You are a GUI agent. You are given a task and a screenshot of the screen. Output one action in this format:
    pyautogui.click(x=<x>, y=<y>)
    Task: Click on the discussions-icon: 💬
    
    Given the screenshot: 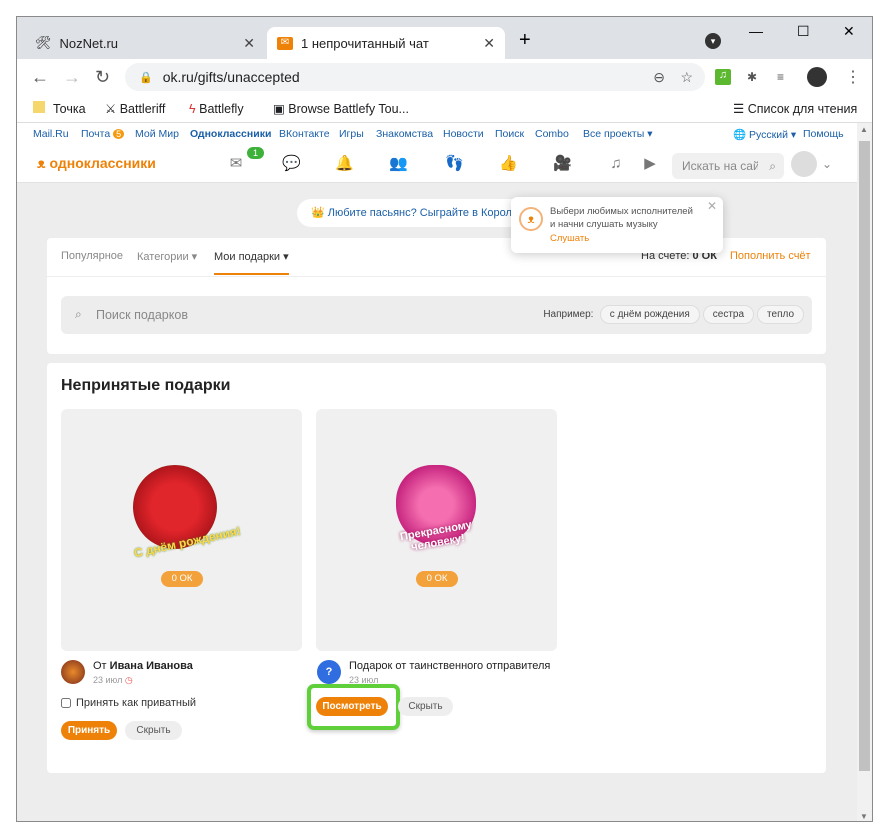 What is the action you would take?
    pyautogui.click(x=291, y=164)
    